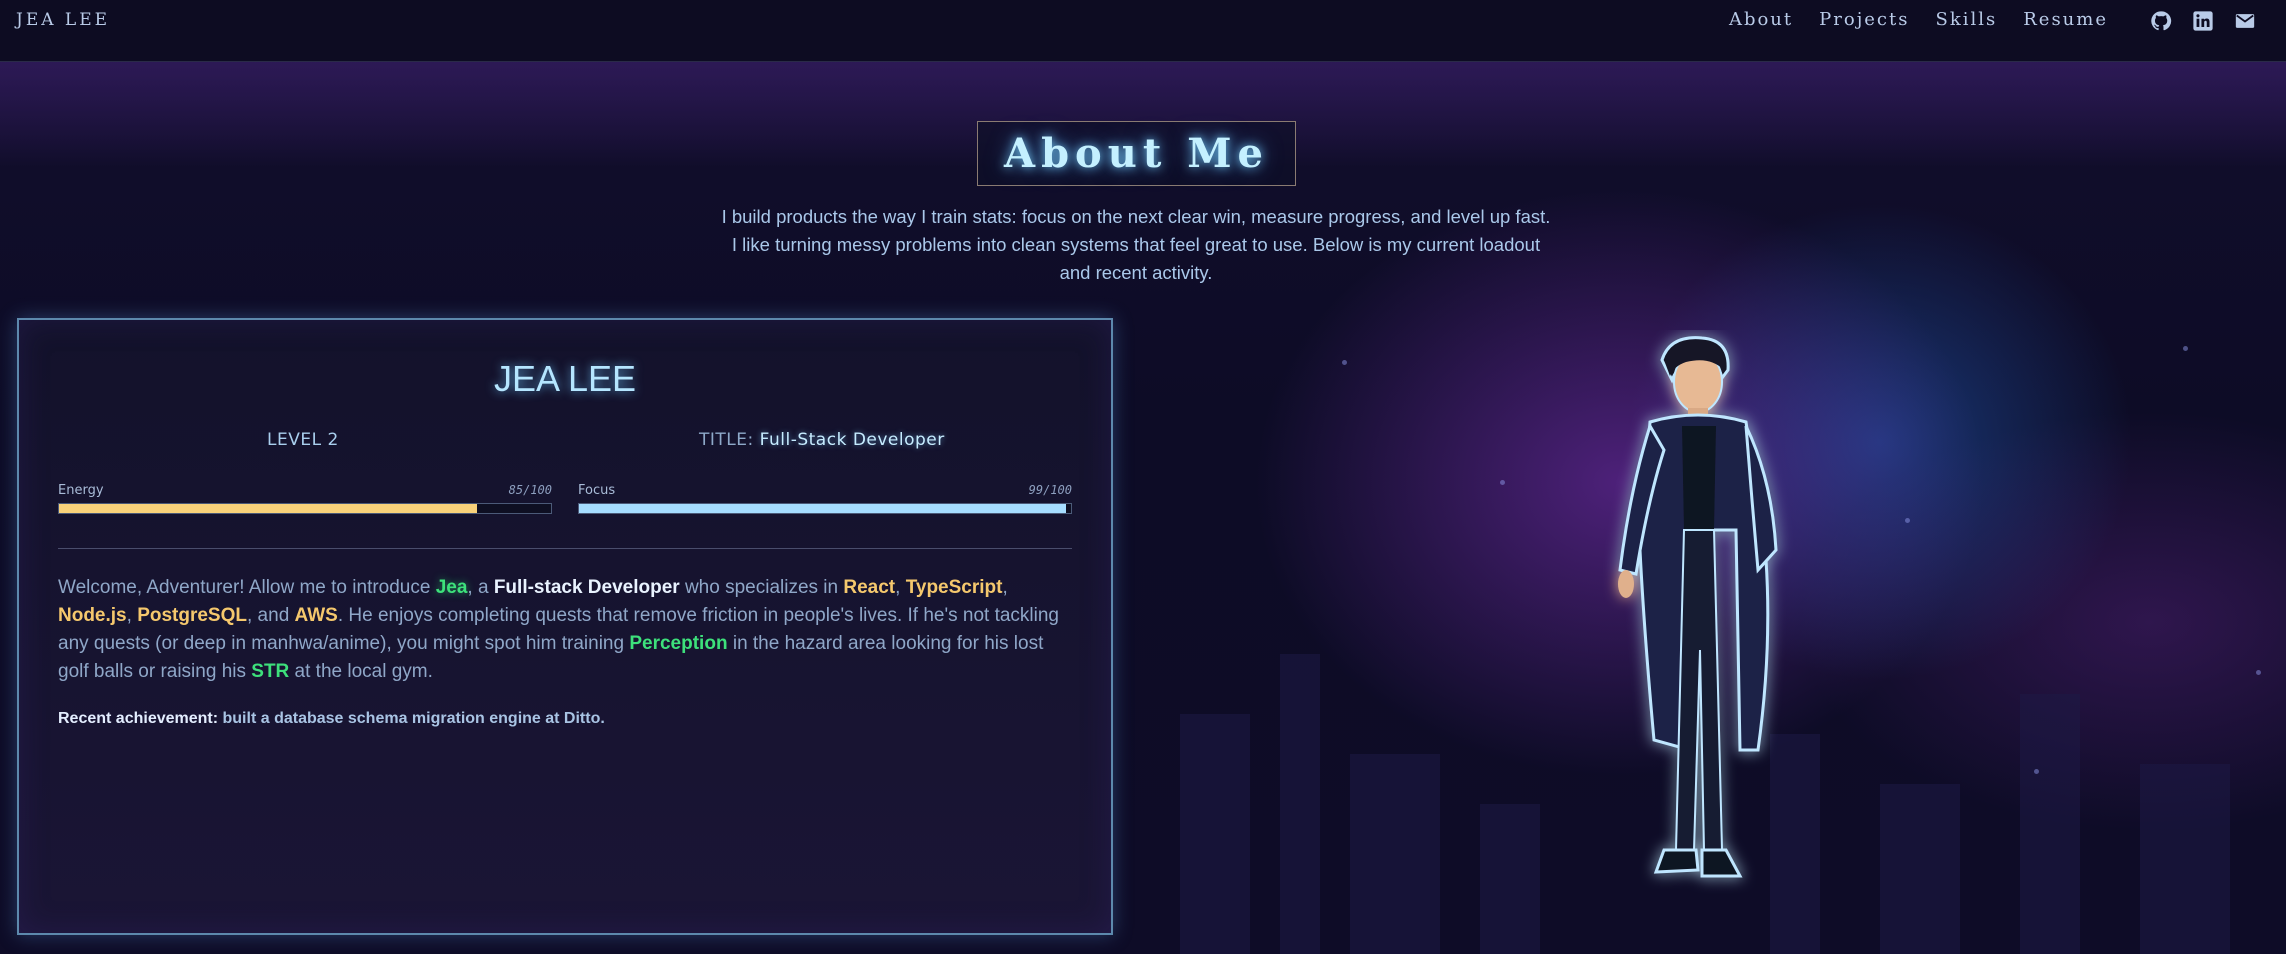 The width and height of the screenshot is (2286, 954). Describe the element at coordinates (1143, 31) in the screenshot. I see `top-navbar: JEA LEE About Projects Skills Resume` at that location.